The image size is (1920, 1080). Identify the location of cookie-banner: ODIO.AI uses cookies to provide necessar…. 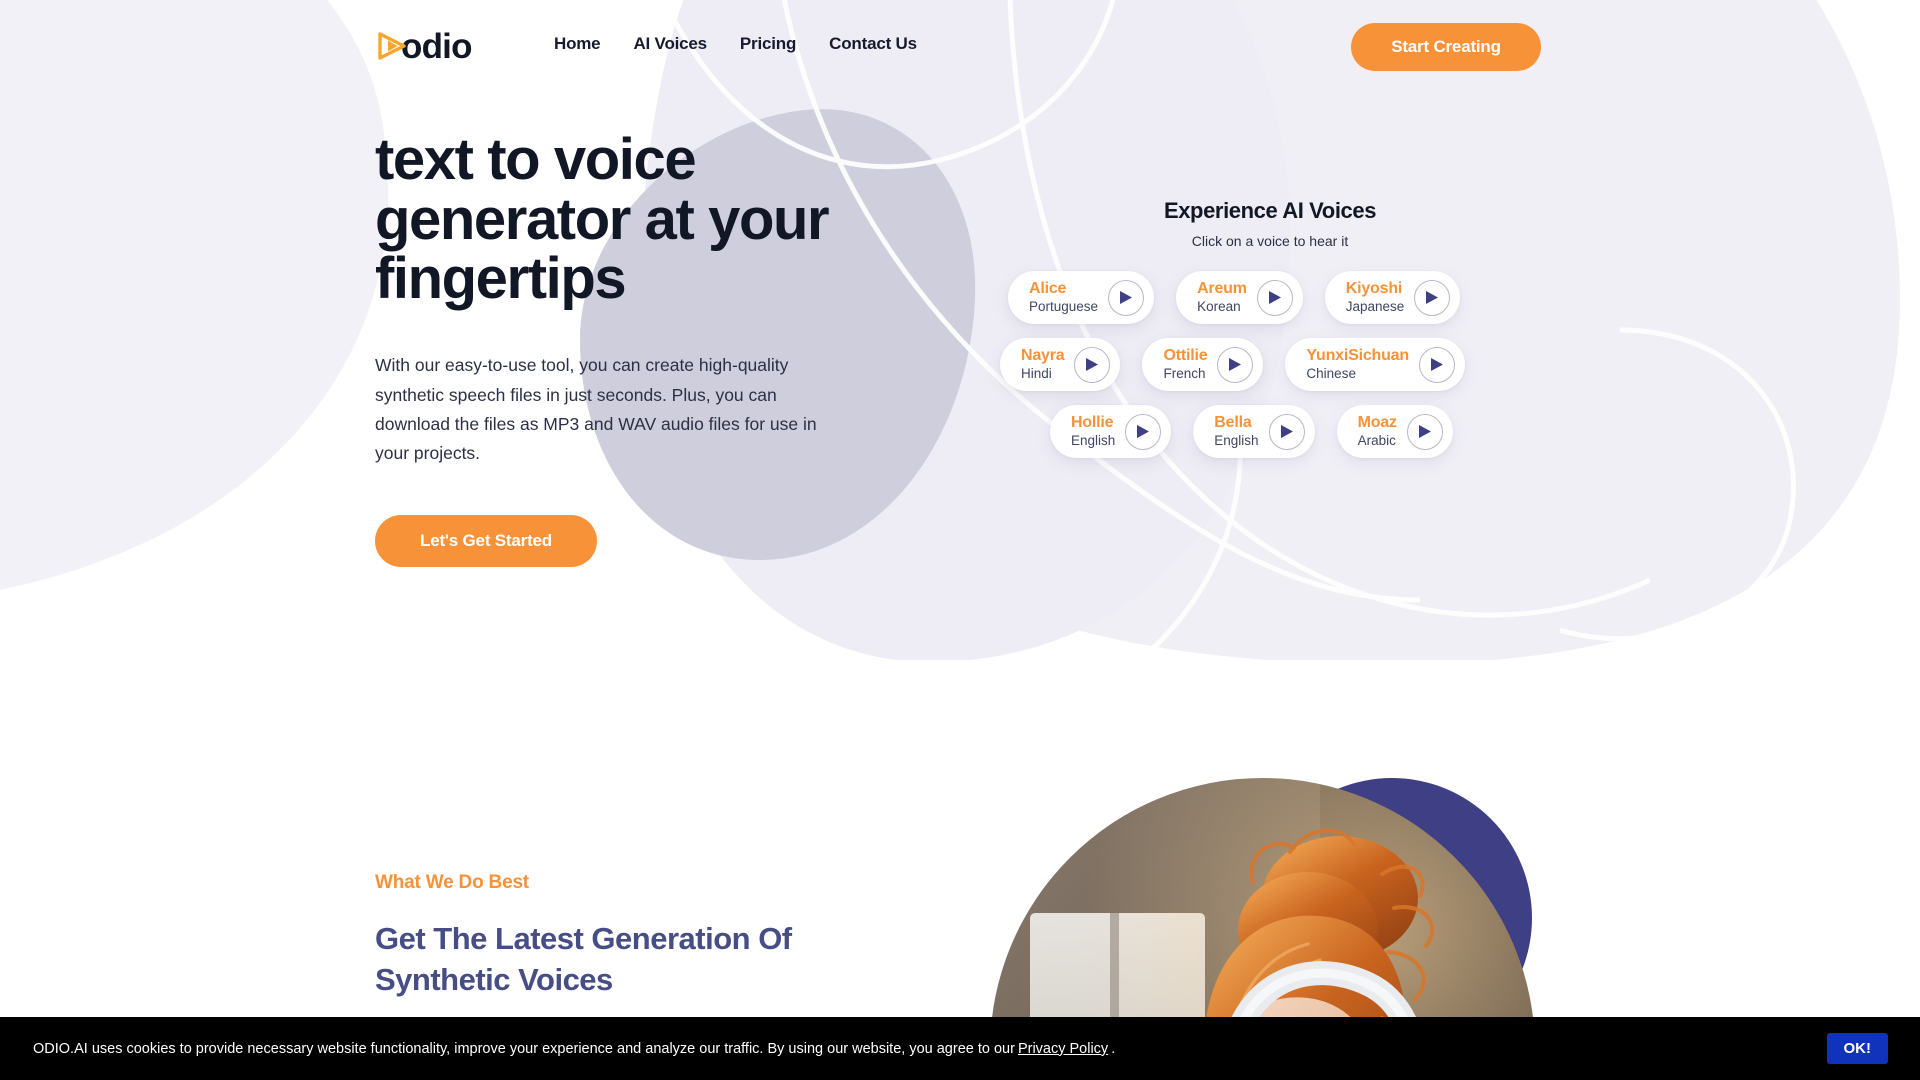
(960, 1048).